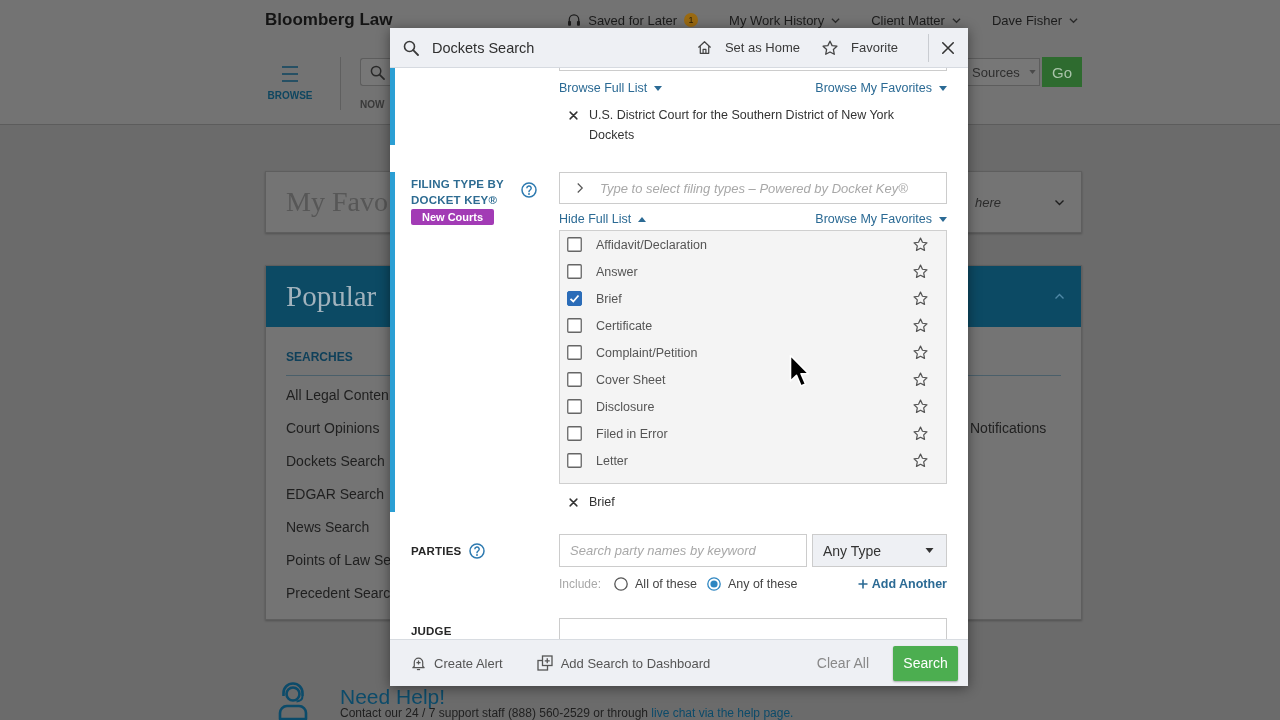 This screenshot has width=1280, height=720. What do you see at coordinates (453, 217) in the screenshot?
I see `badge: New Courts` at bounding box center [453, 217].